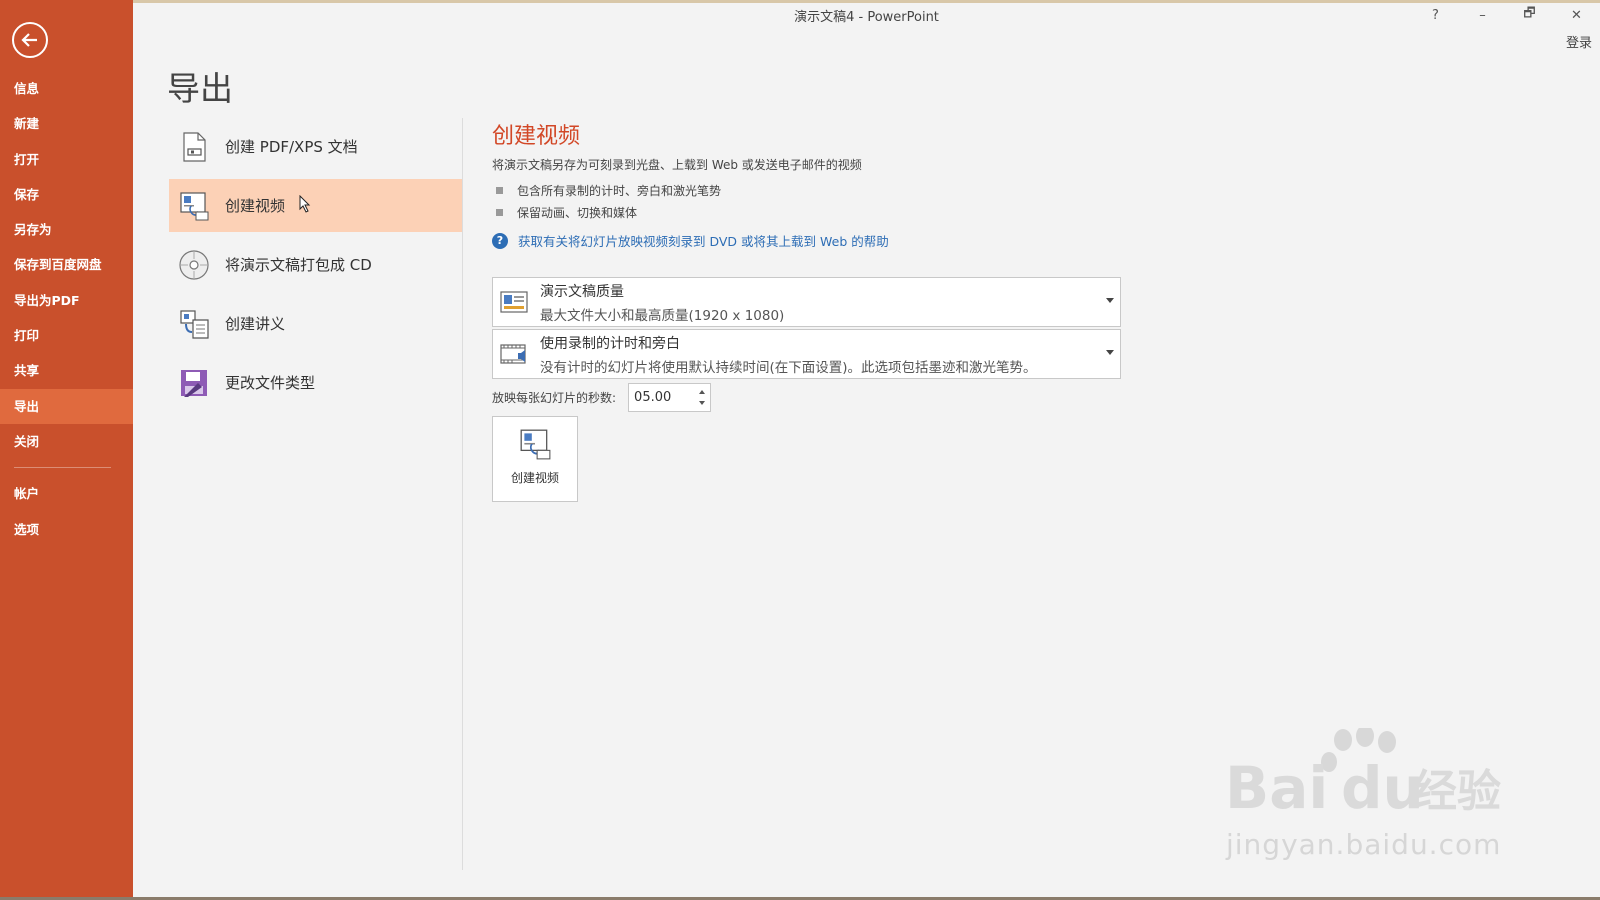  What do you see at coordinates (1435, 15) in the screenshot?
I see `help-button: ?` at bounding box center [1435, 15].